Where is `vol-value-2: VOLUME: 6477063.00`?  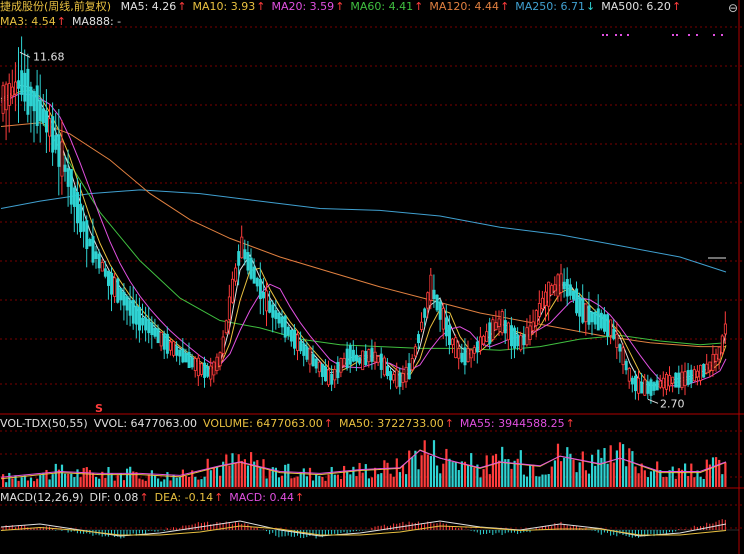 vol-value-2: VOLUME: 6477063.00 is located at coordinates (263, 423).